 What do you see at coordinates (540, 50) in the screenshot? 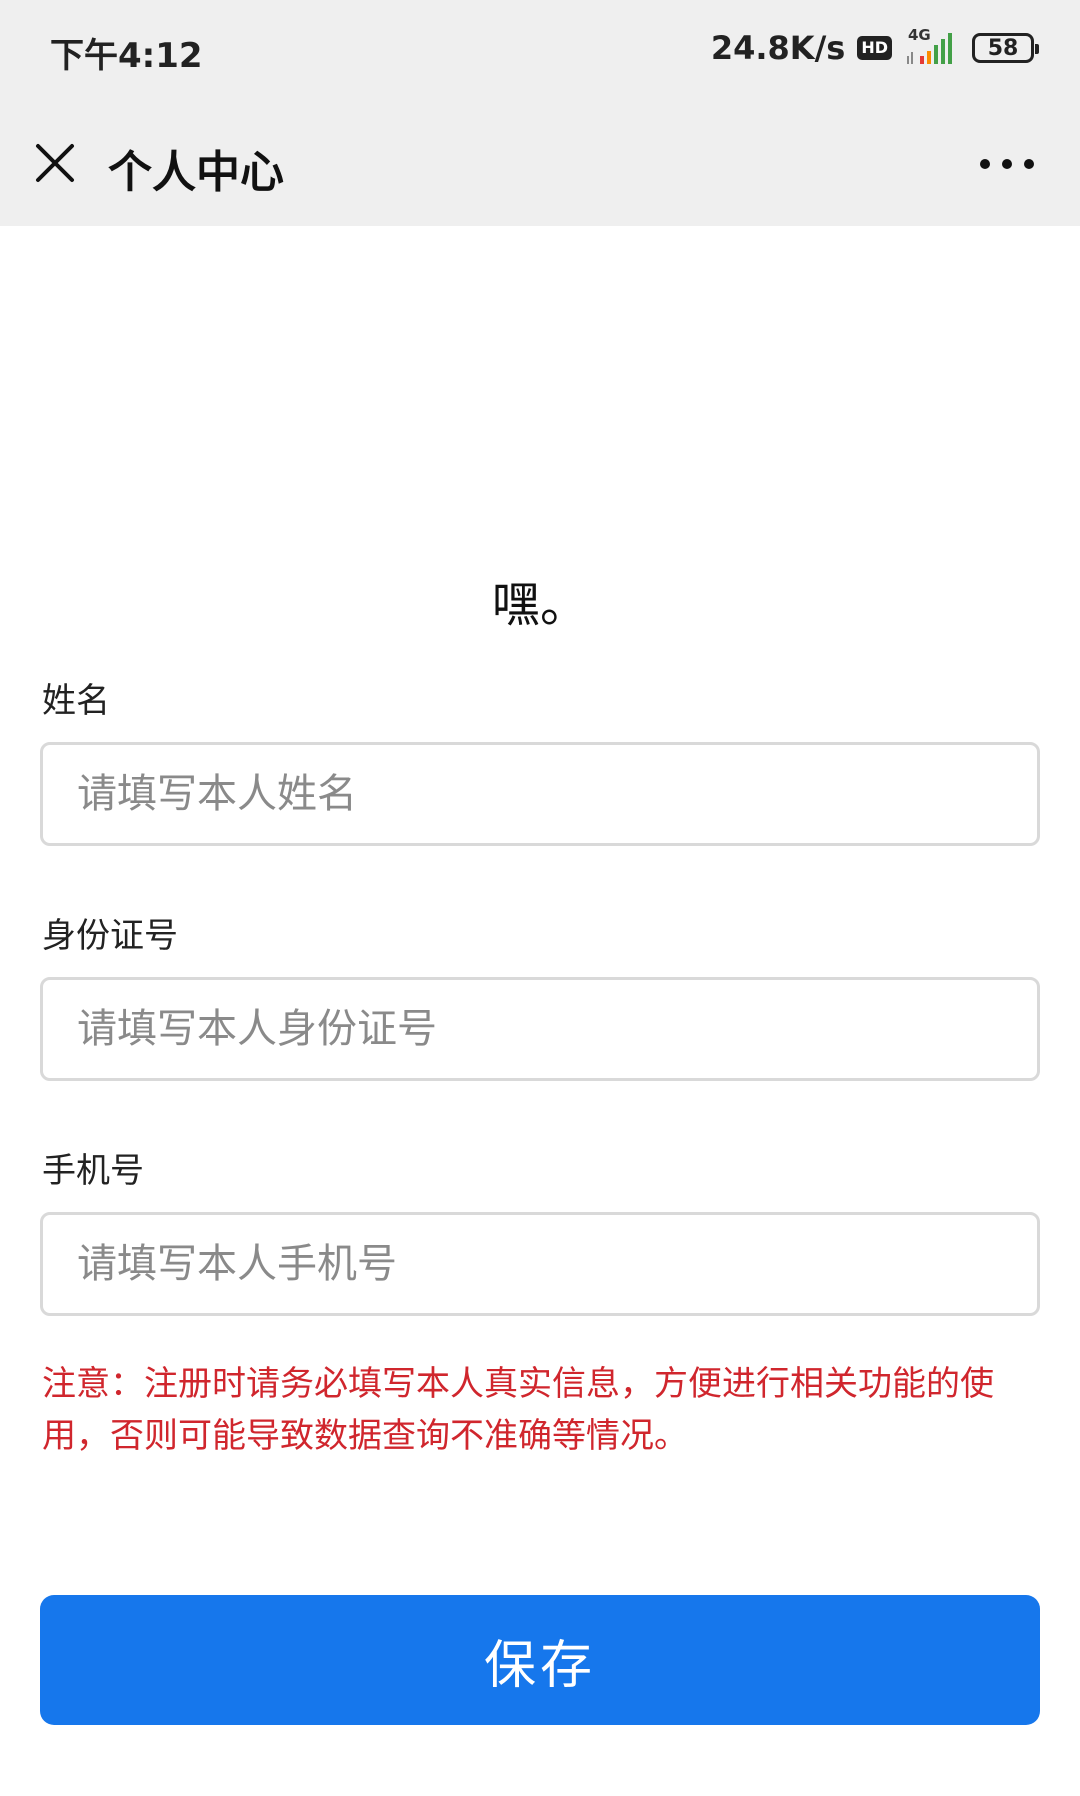
I see `status-bar: 下午4:12 24.8K/s HD 4G 58` at bounding box center [540, 50].